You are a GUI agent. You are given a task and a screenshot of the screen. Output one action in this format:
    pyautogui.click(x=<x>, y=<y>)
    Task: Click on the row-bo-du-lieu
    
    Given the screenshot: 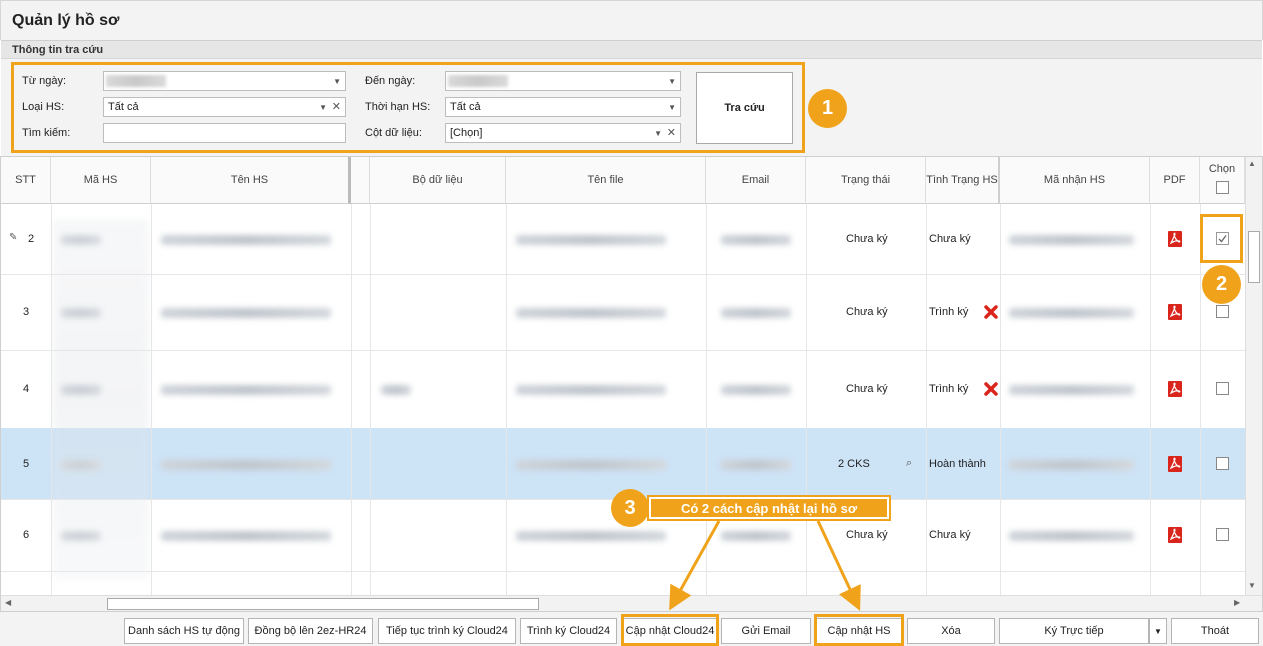 What is the action you would take?
    pyautogui.click(x=396, y=390)
    